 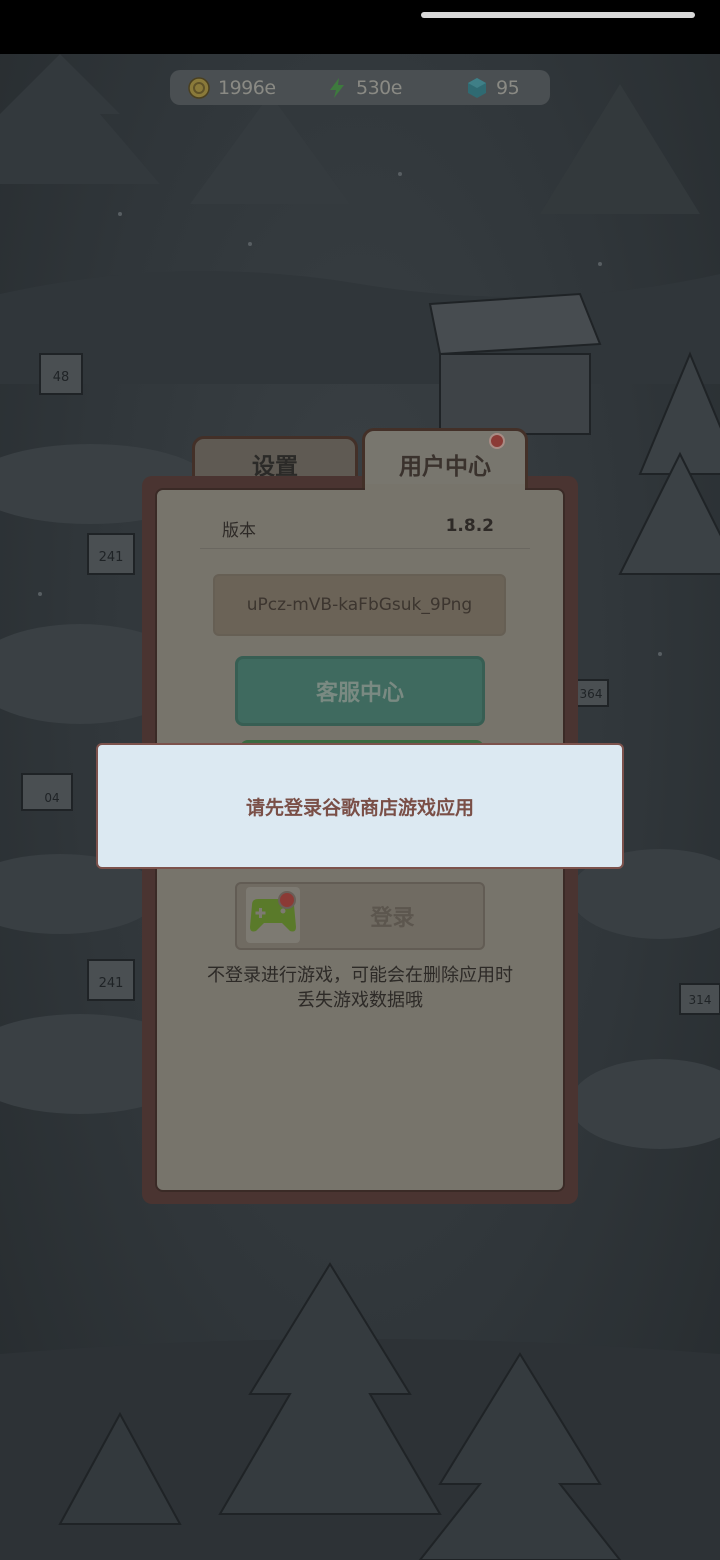 What do you see at coordinates (360, 27) in the screenshot?
I see `status-bar` at bounding box center [360, 27].